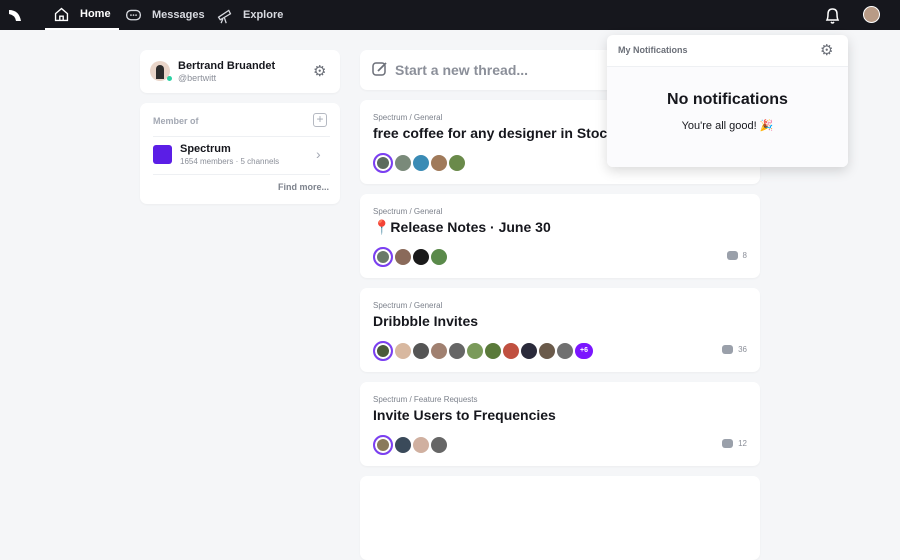 This screenshot has width=900, height=560. Describe the element at coordinates (742, 349) in the screenshot. I see `message-count-value: 36` at that location.